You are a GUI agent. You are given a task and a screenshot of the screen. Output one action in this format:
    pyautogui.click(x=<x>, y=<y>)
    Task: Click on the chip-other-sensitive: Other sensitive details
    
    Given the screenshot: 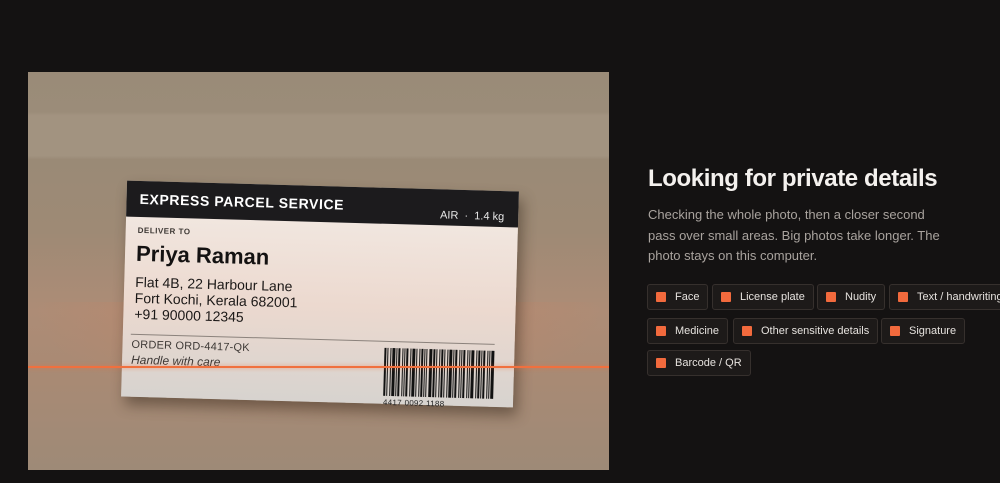 What is the action you would take?
    pyautogui.click(x=806, y=331)
    